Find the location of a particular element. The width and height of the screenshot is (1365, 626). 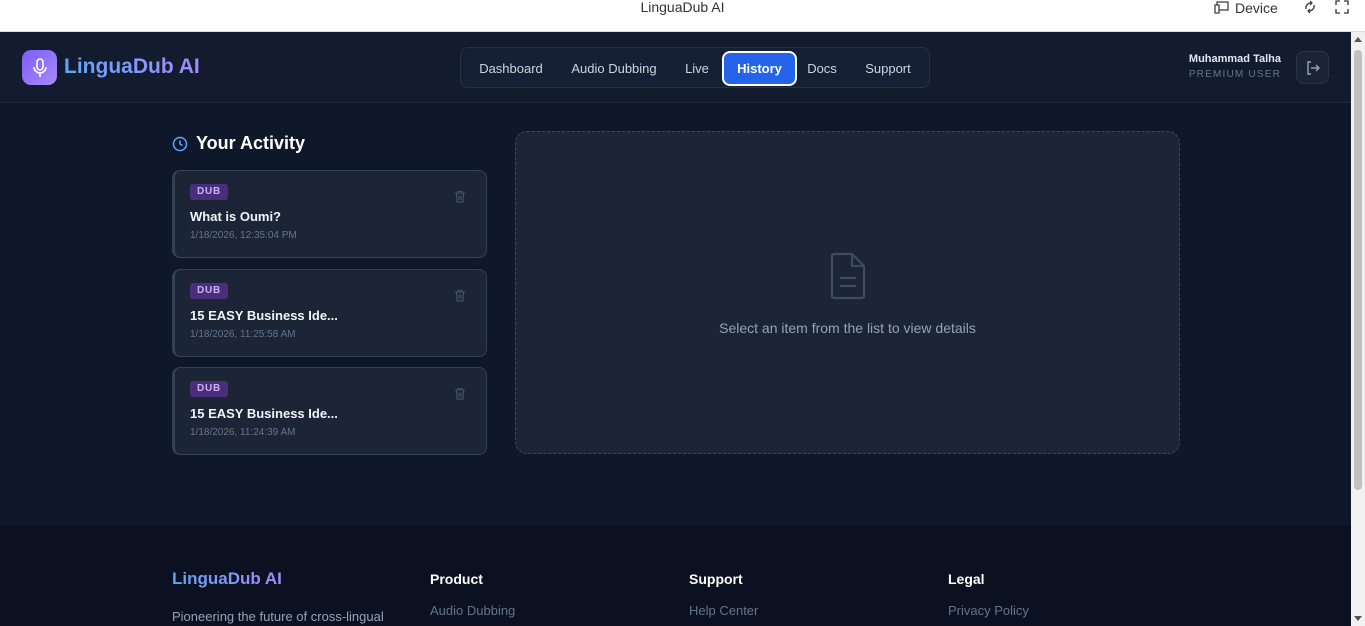

user-name: Muhammad Talha is located at coordinates (1234, 59).